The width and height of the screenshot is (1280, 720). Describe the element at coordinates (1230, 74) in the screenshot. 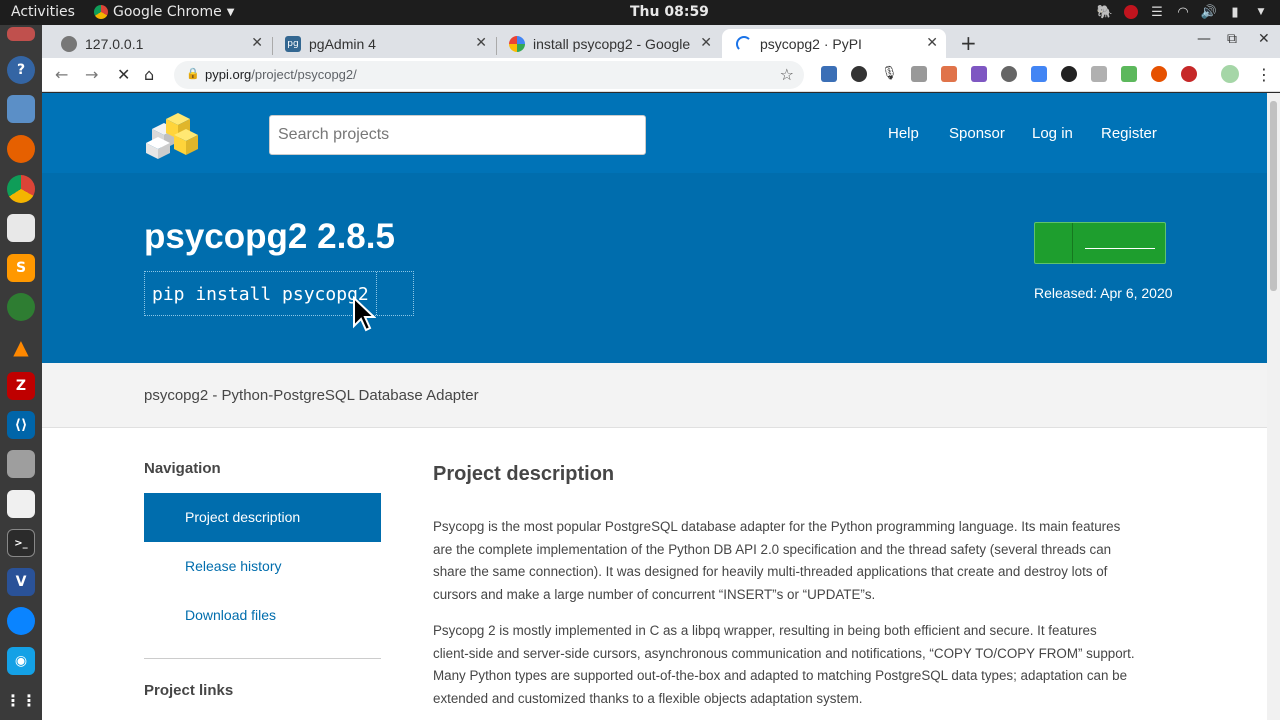

I see `profile-avatar` at that location.